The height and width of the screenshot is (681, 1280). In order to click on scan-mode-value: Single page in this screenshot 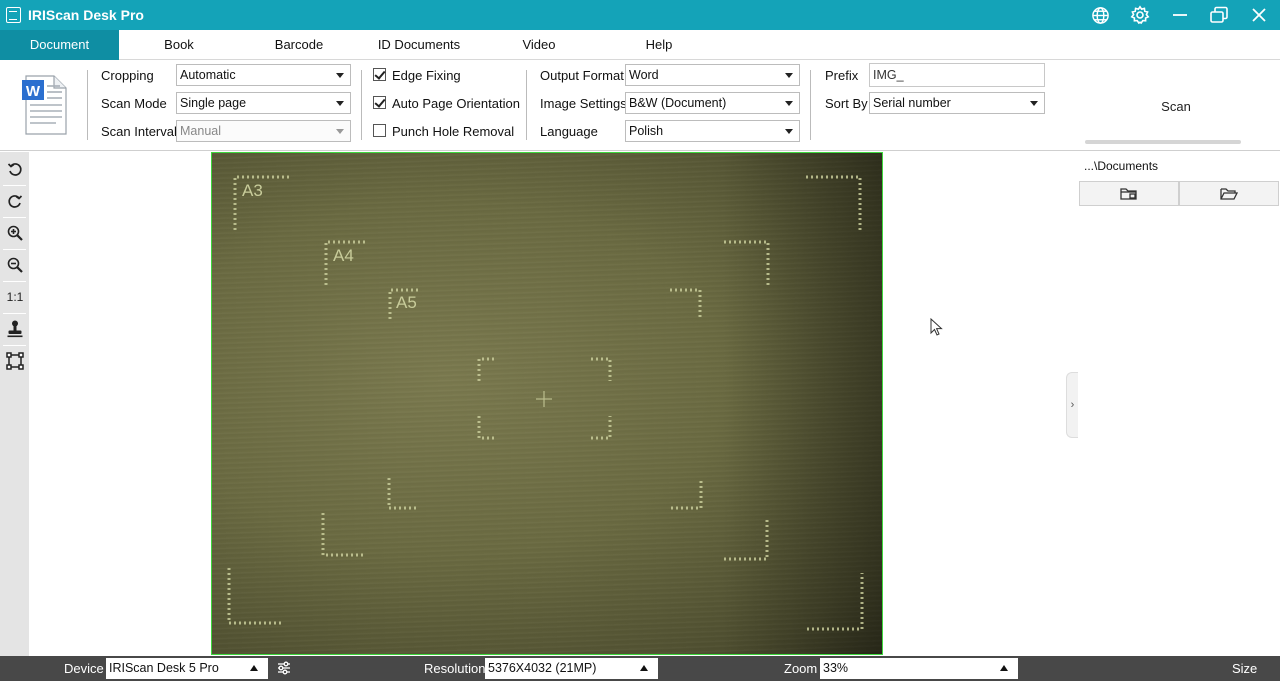, I will do `click(213, 103)`.